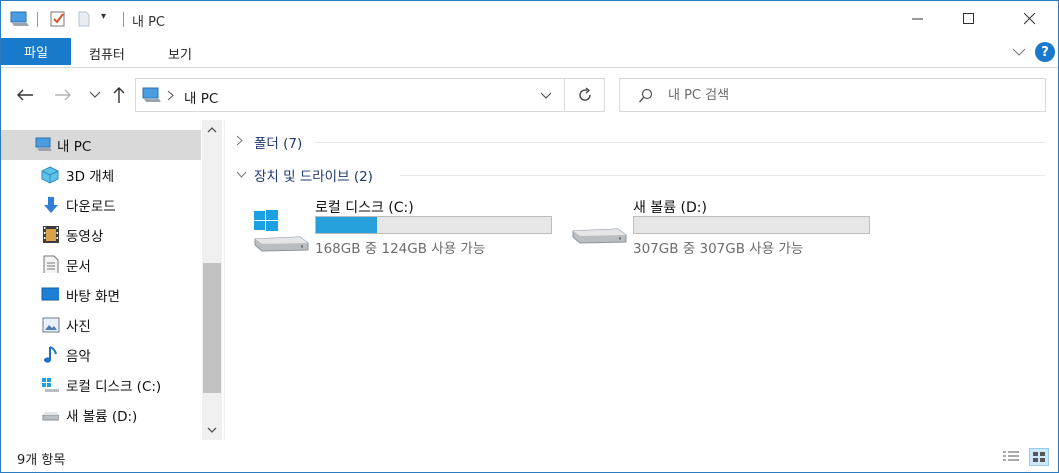 This screenshot has height=473, width=1059. Describe the element at coordinates (78, 357) in the screenshot. I see `nav-label: 음악` at that location.